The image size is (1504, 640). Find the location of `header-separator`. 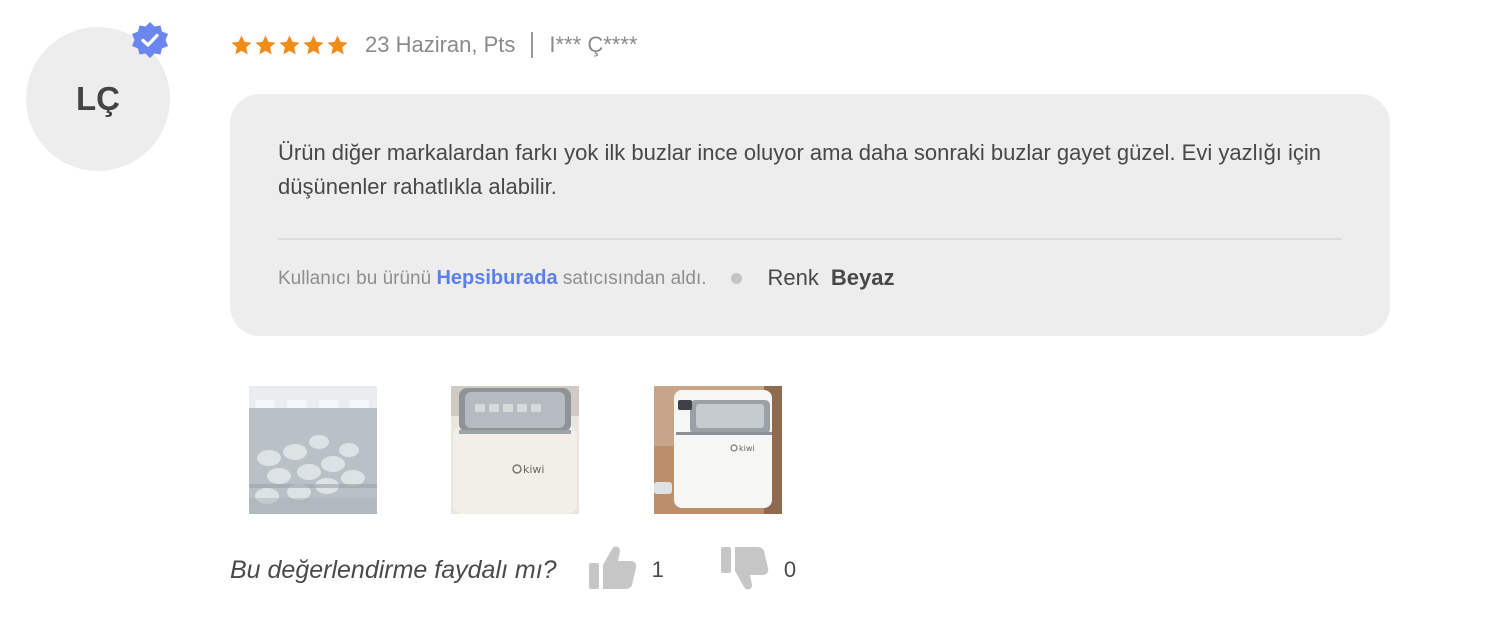

header-separator is located at coordinates (532, 45).